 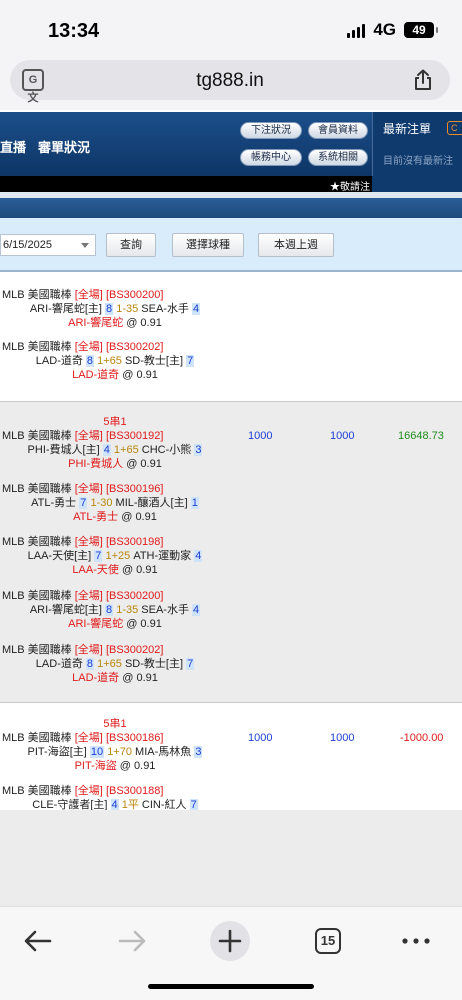 I want to click on system-button: 系統相關, so click(x=338, y=157).